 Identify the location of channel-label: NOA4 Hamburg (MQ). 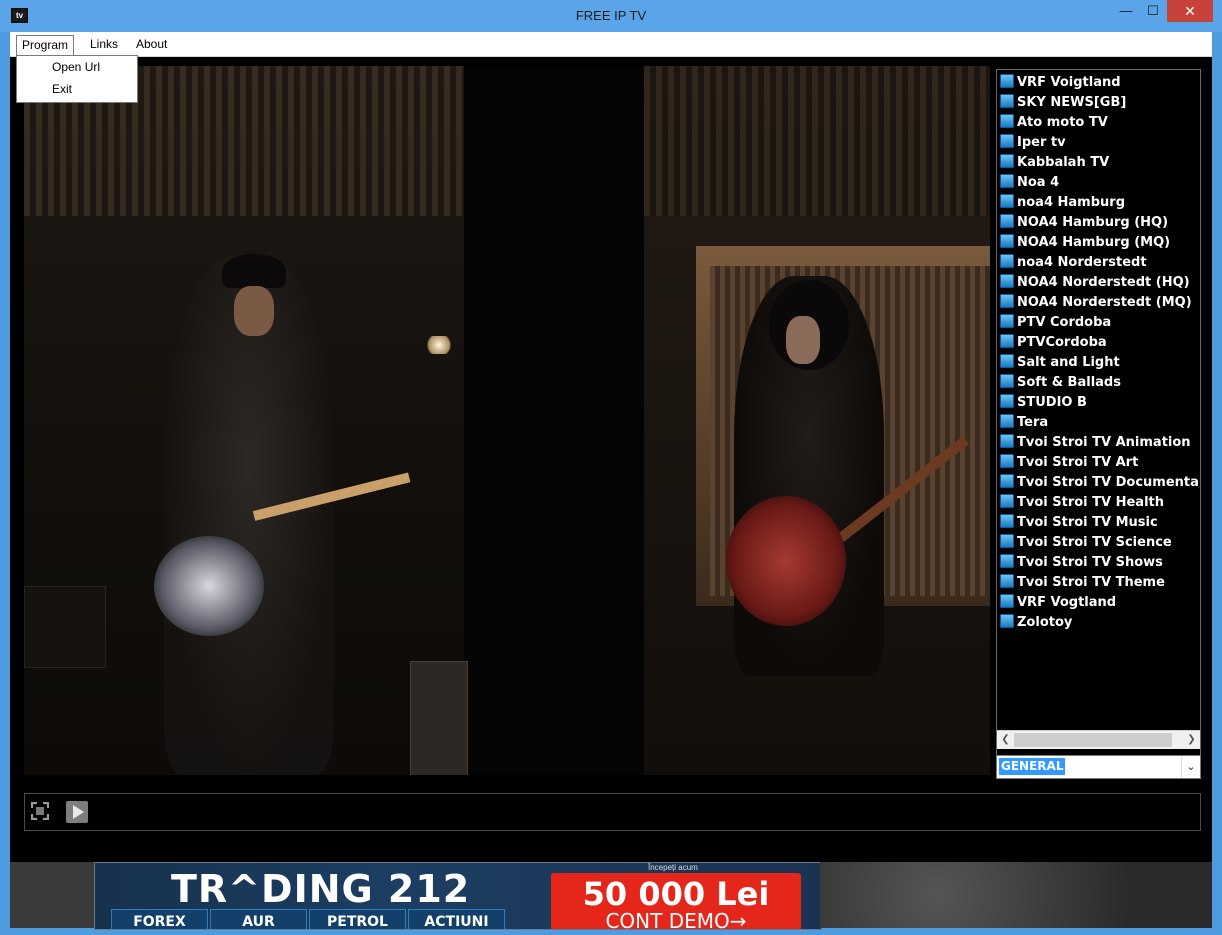
(1094, 242).